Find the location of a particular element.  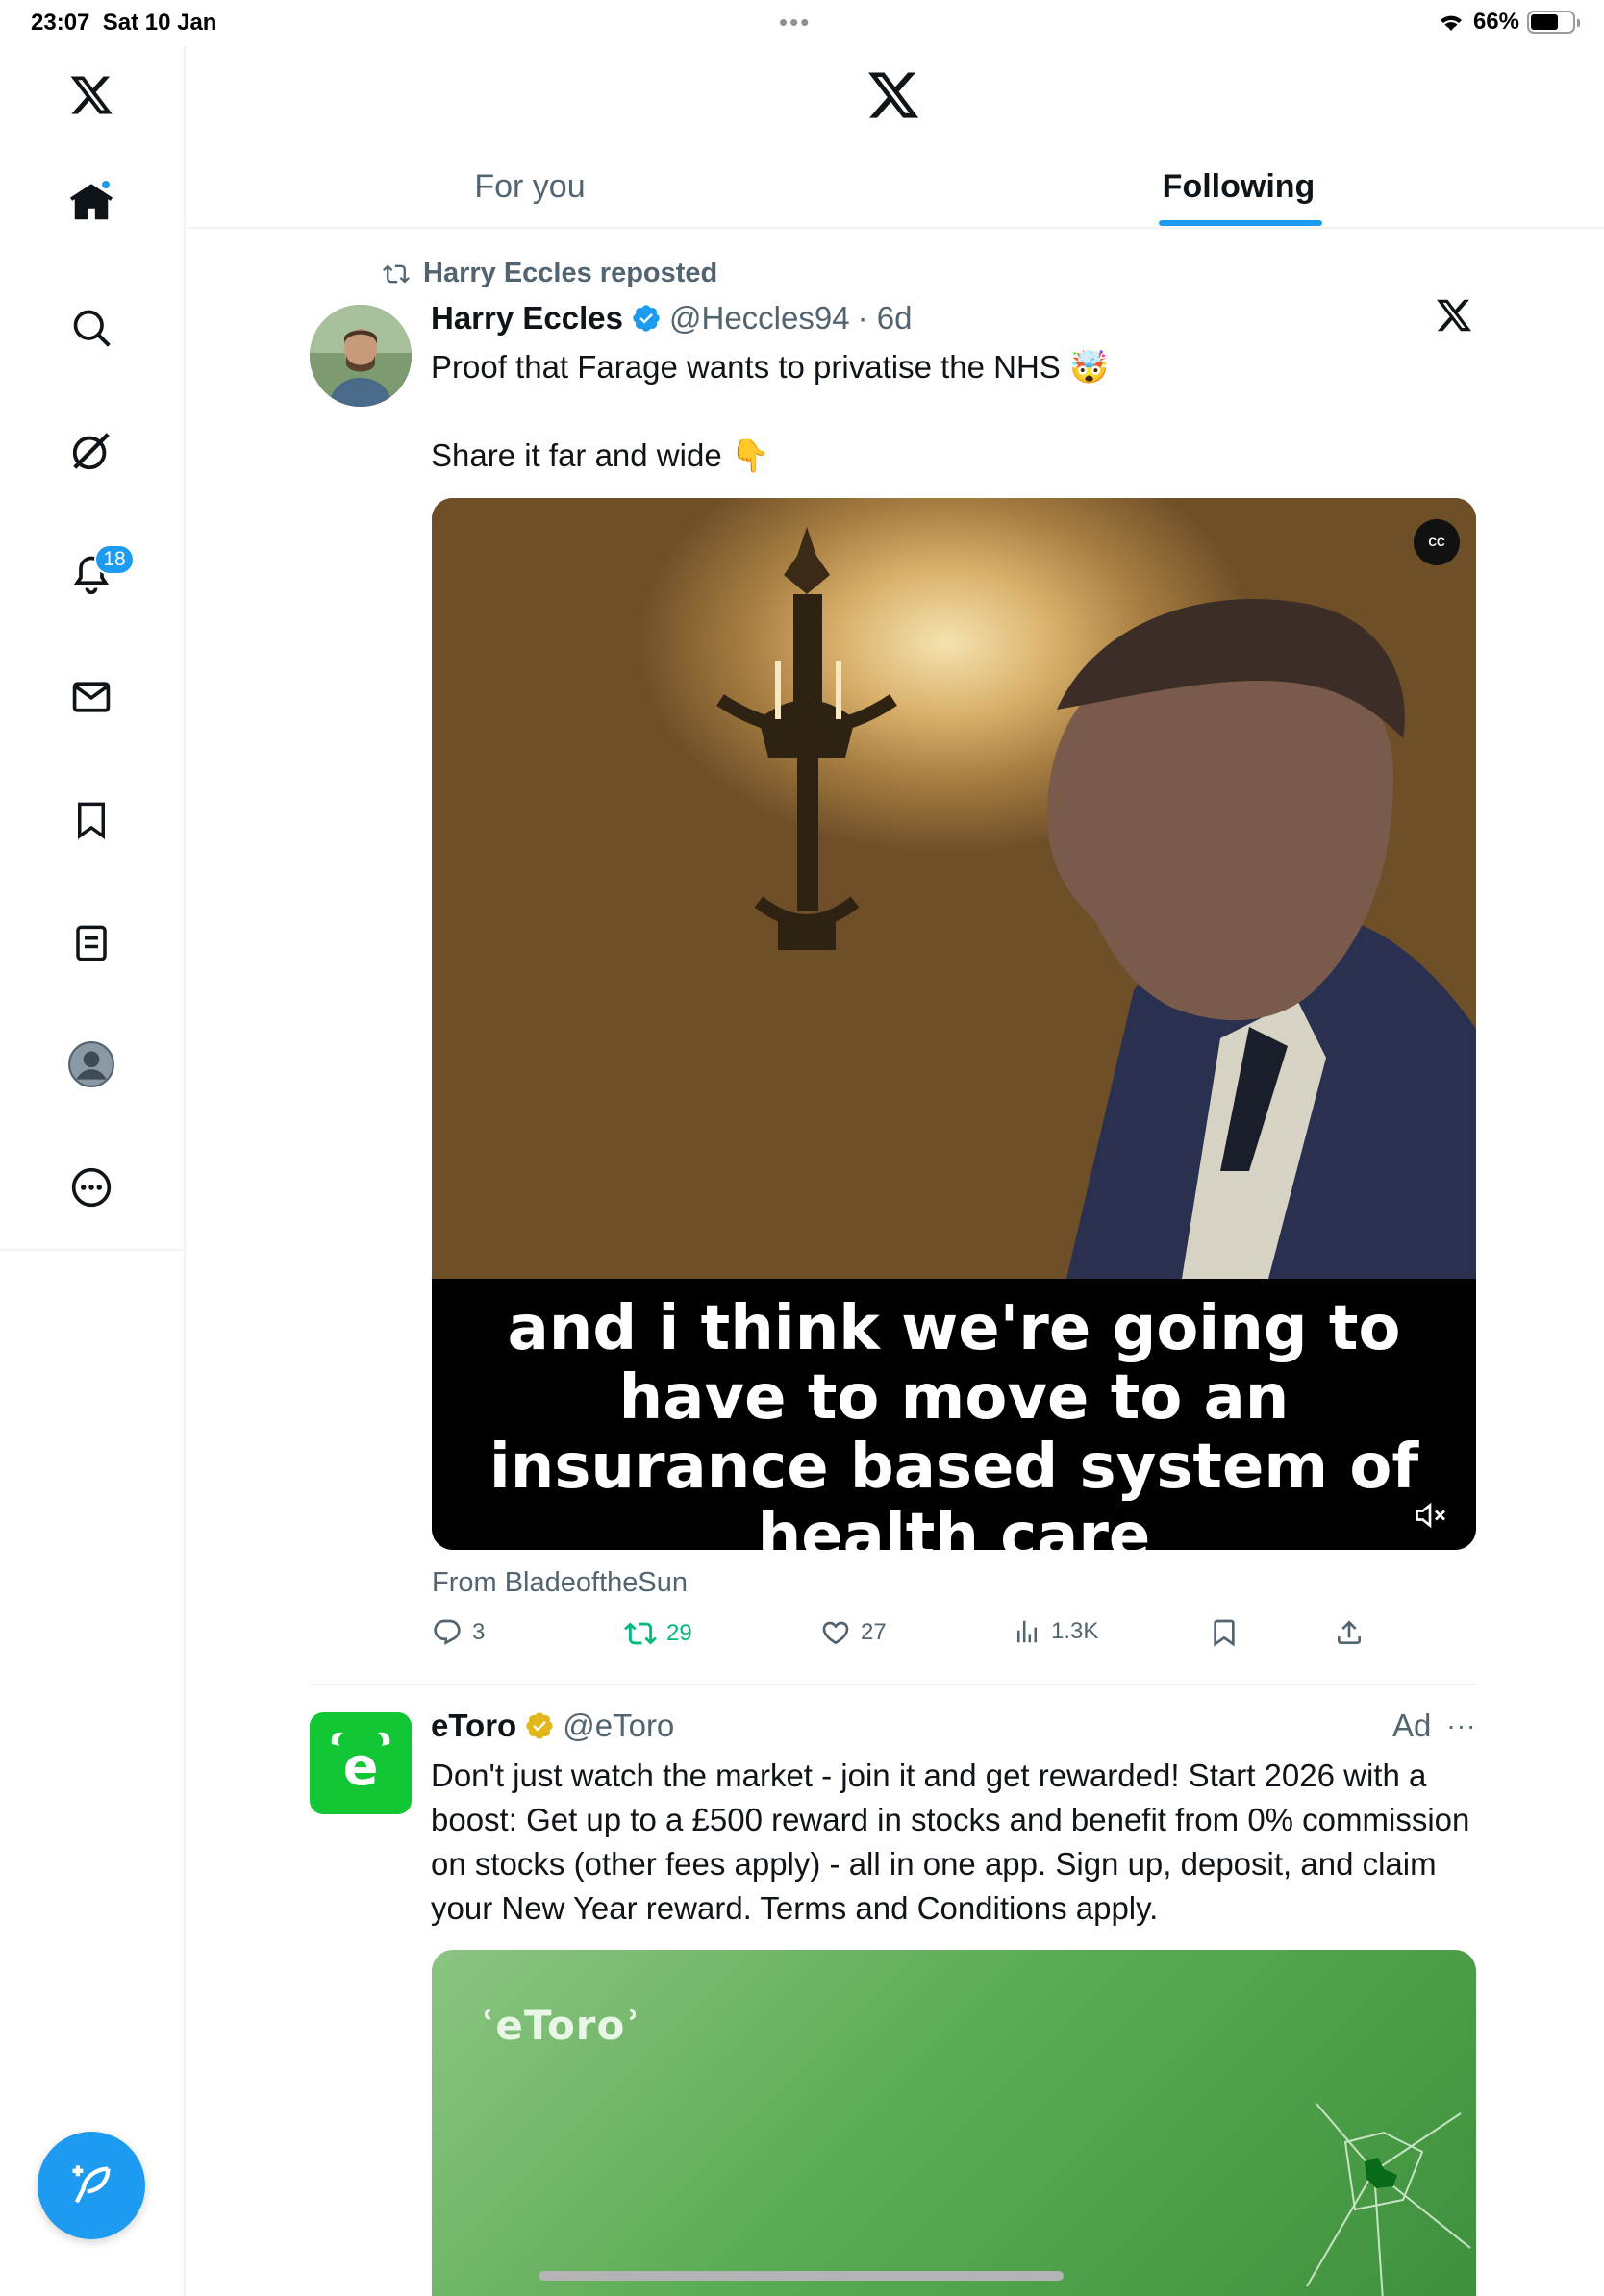

battery-percent: 66% is located at coordinates (1495, 22).